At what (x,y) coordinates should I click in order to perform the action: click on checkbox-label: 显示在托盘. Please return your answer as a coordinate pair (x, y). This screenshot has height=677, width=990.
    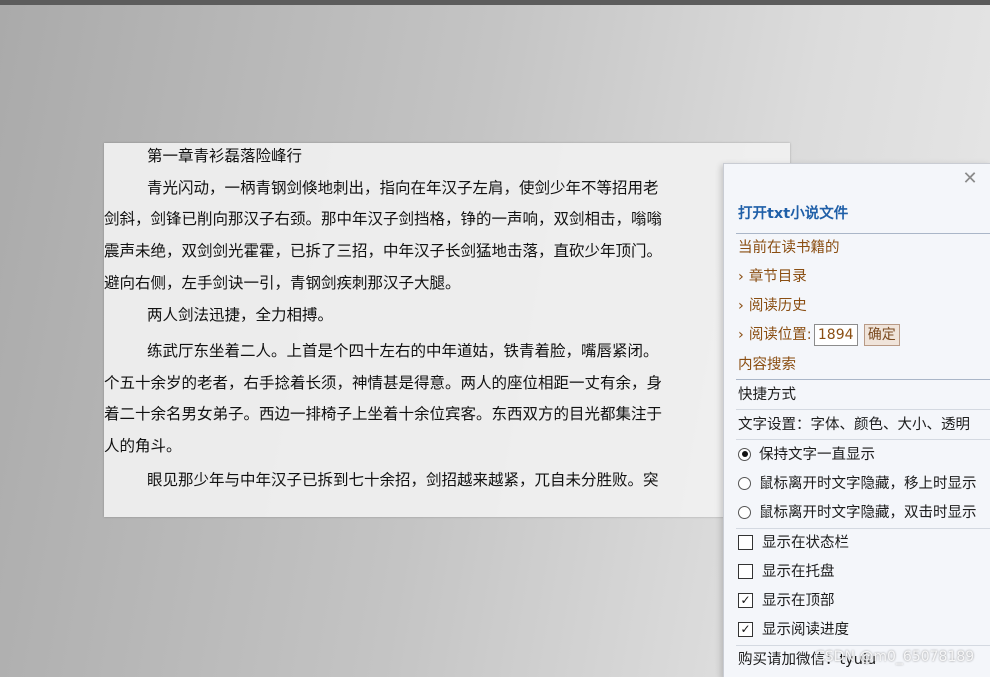
    Looking at the image, I should click on (798, 572).